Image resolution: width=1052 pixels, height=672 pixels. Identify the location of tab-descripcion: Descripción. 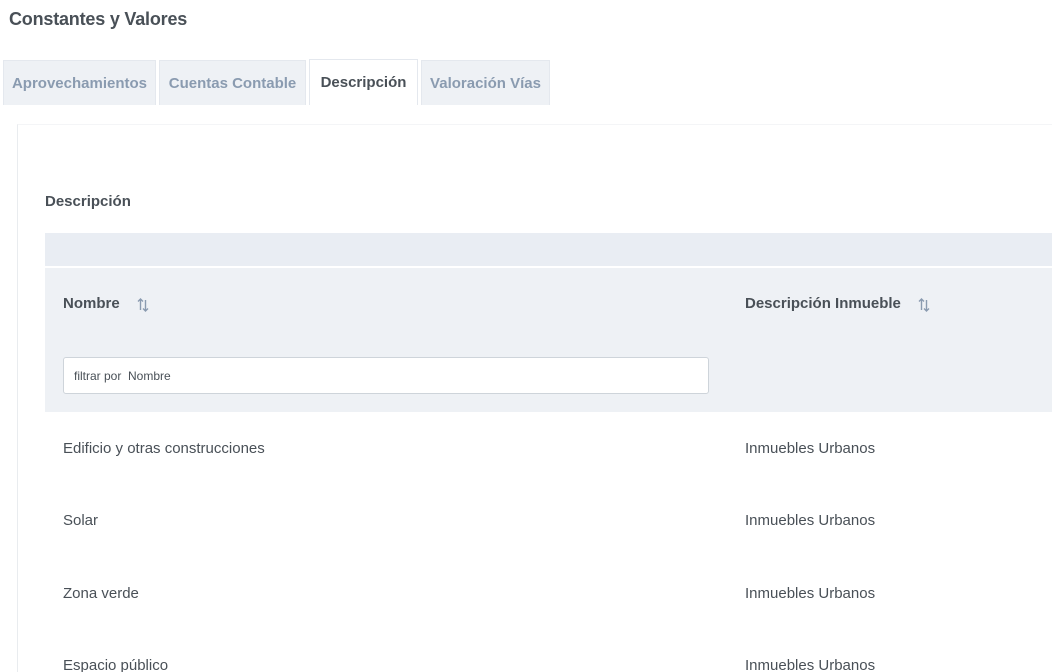
(363, 82).